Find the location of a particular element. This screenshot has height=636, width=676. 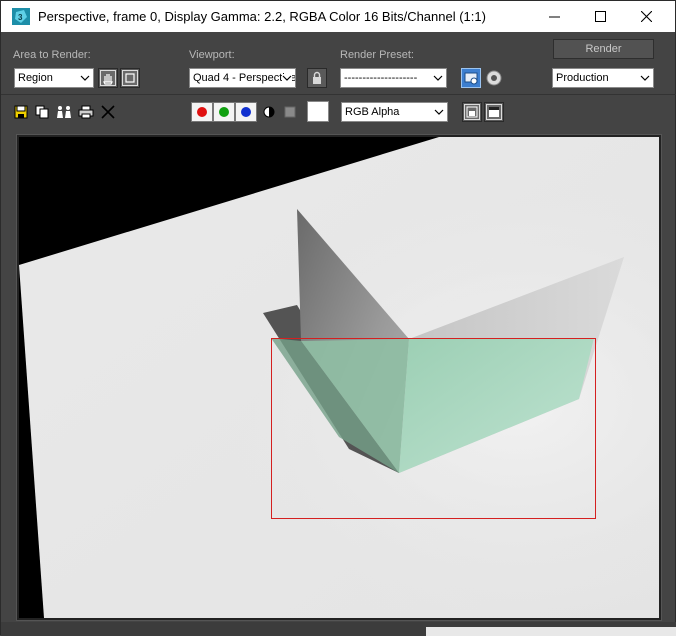

toggle-overlay-icon is located at coordinates (472, 112).